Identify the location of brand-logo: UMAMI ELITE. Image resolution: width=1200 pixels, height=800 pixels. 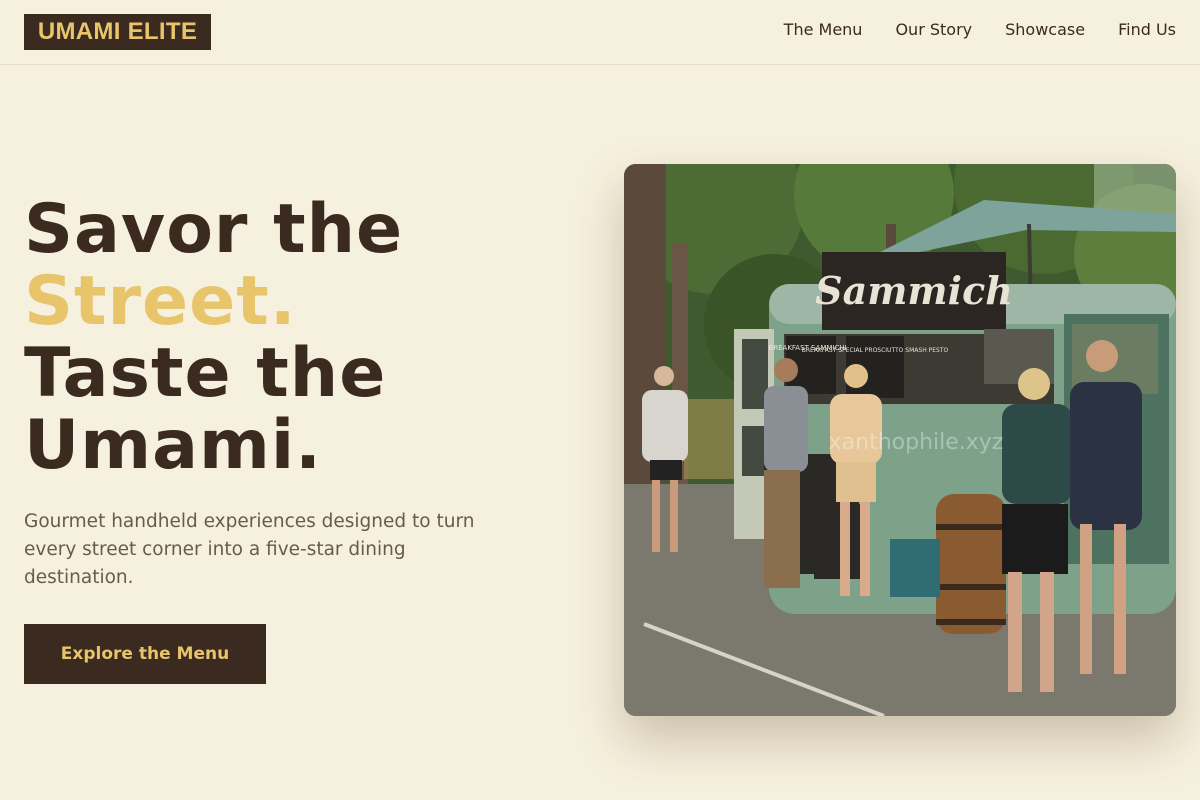
(117, 32).